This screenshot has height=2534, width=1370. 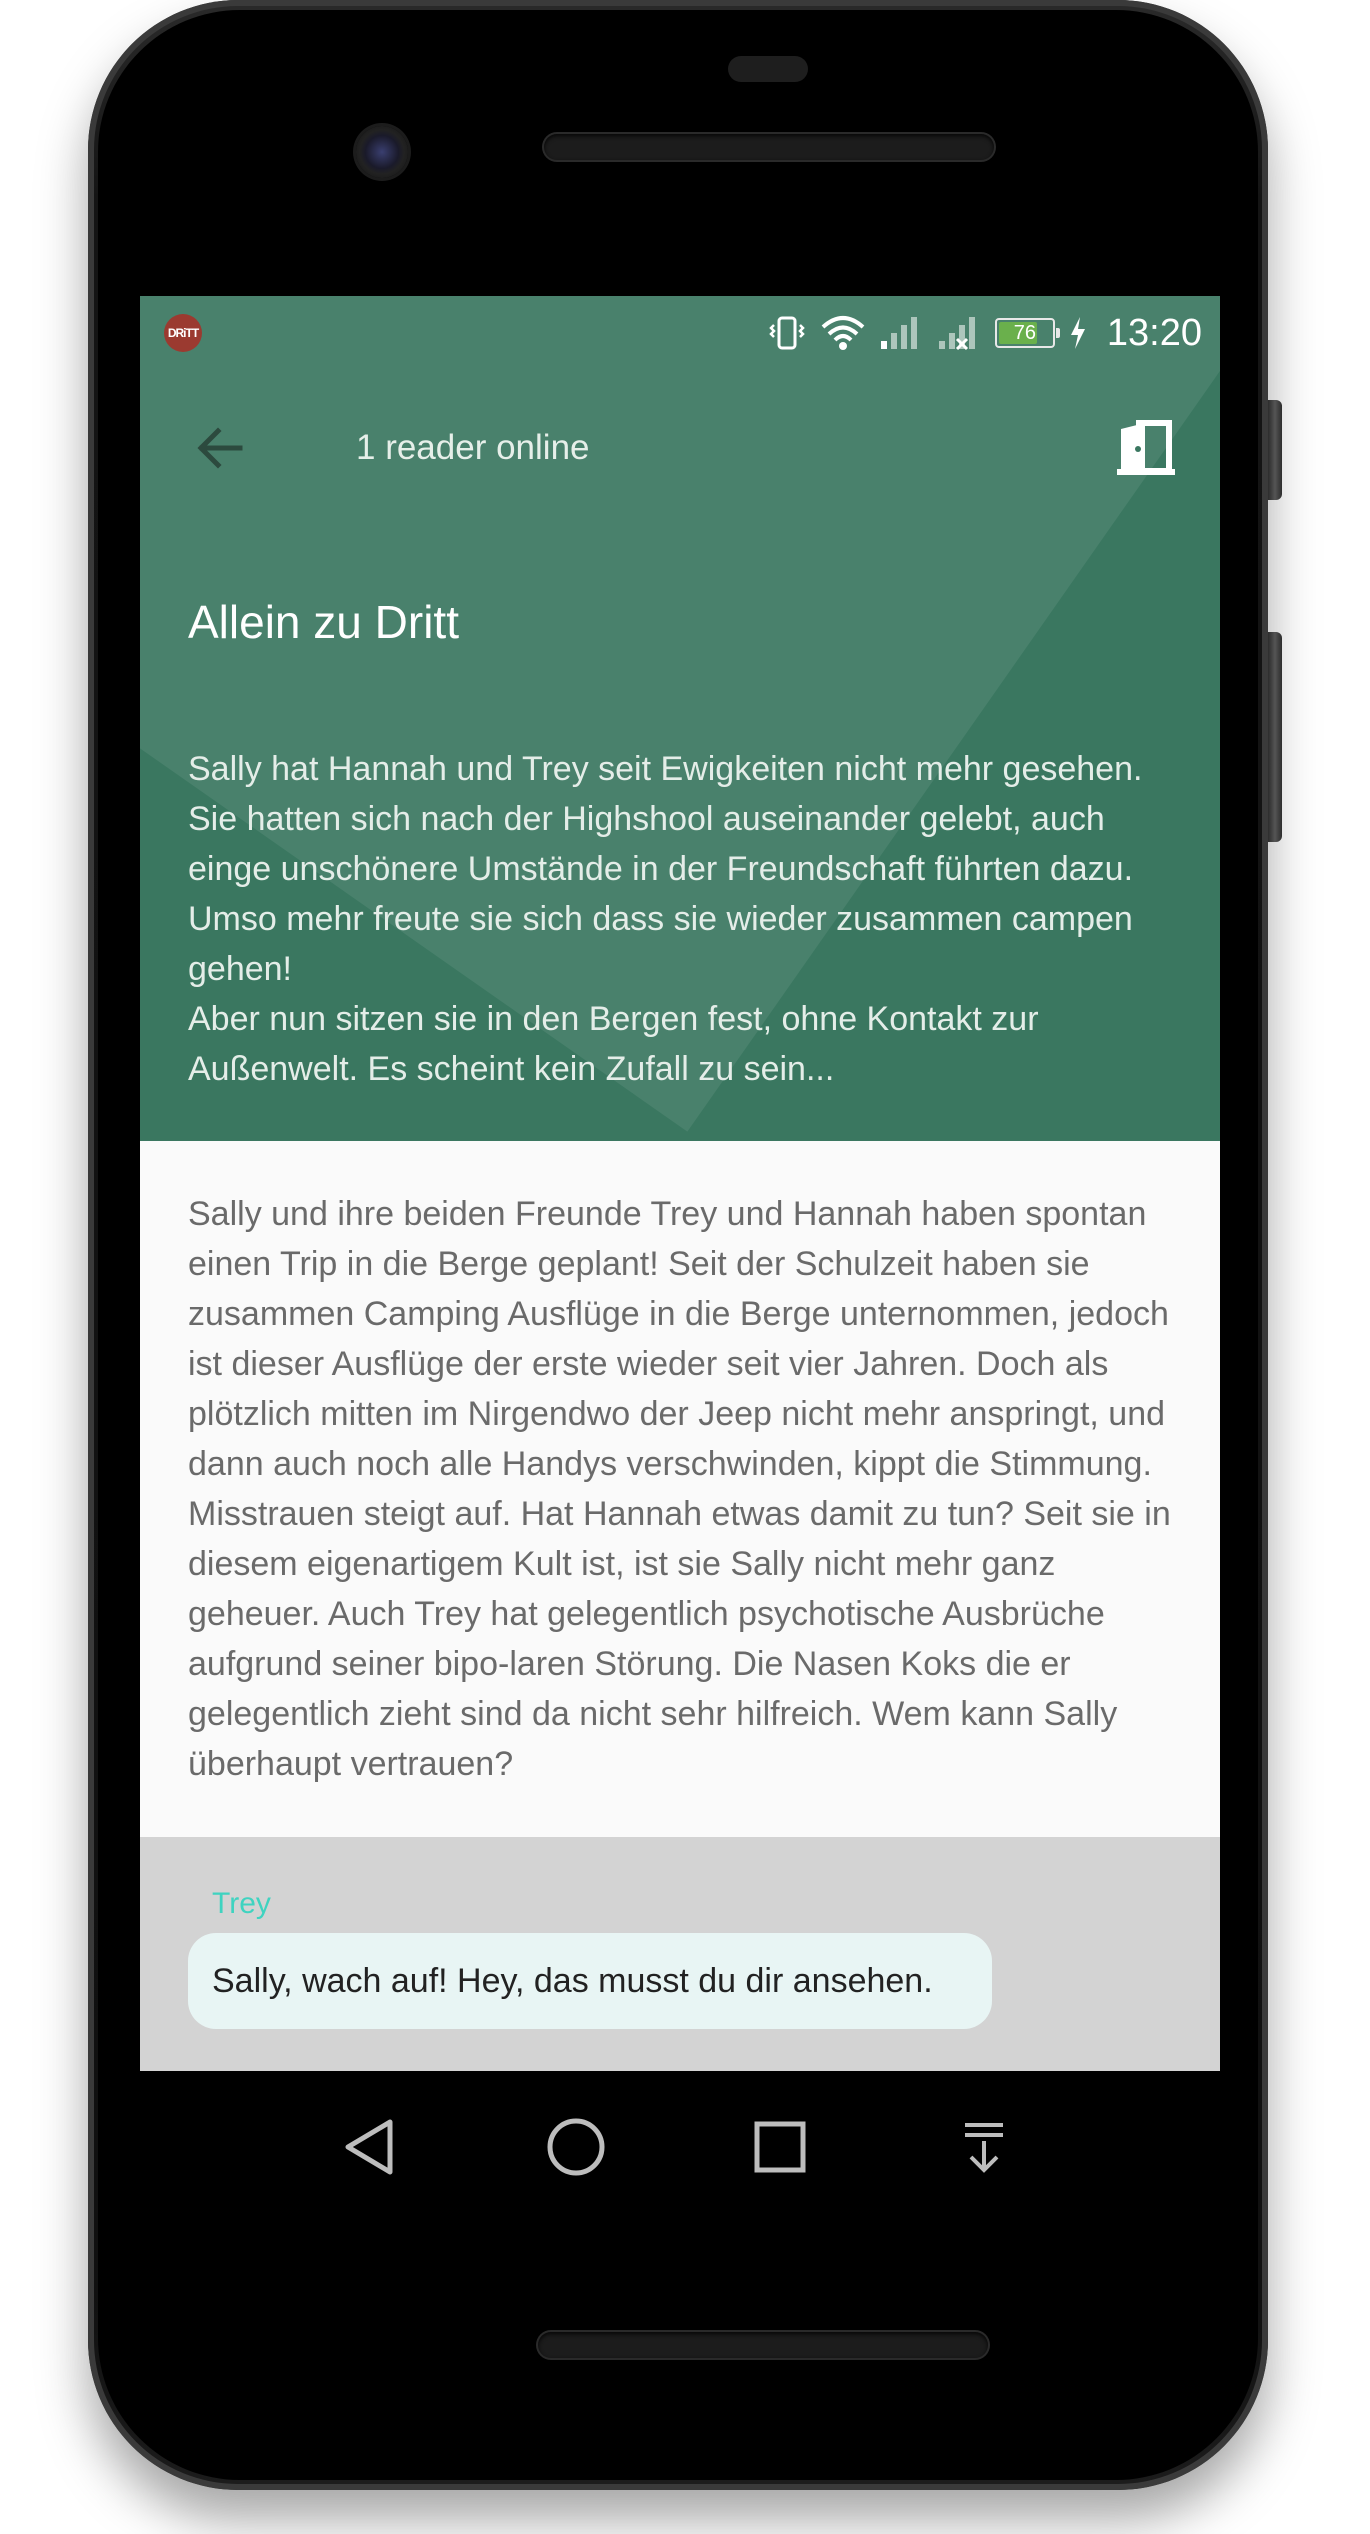 I want to click on back-button, so click(x=220, y=448).